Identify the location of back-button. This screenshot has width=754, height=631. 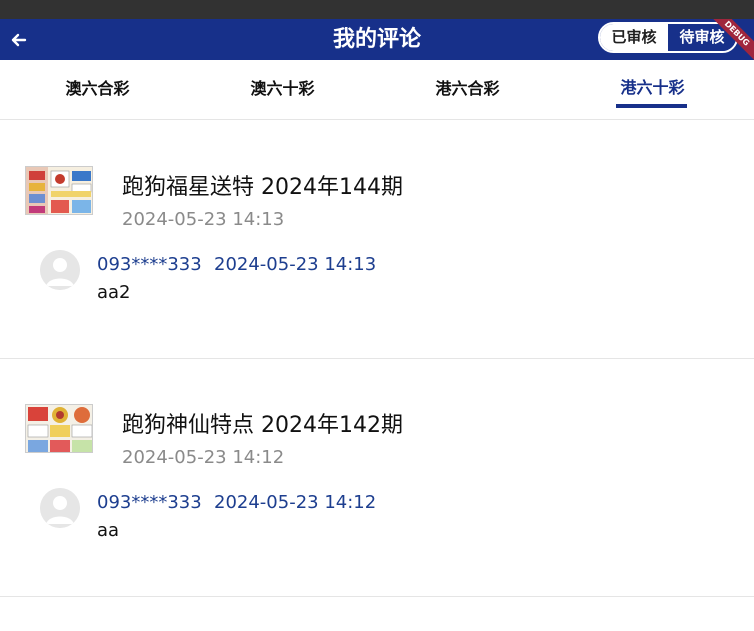
(19, 40).